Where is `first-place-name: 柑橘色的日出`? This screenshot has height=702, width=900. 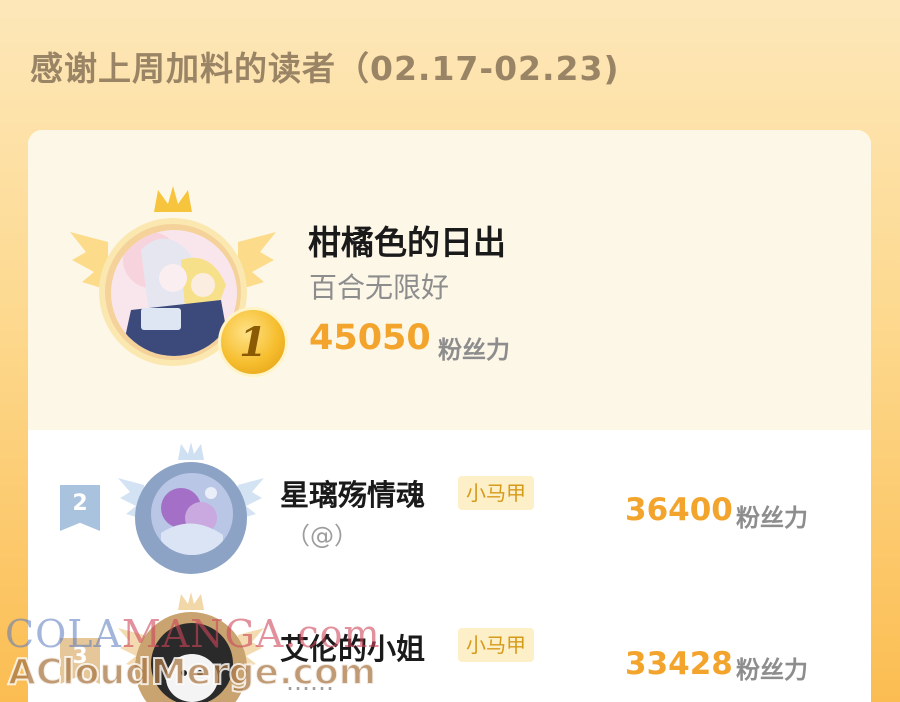 first-place-name: 柑橘色的日出 is located at coordinates (407, 240).